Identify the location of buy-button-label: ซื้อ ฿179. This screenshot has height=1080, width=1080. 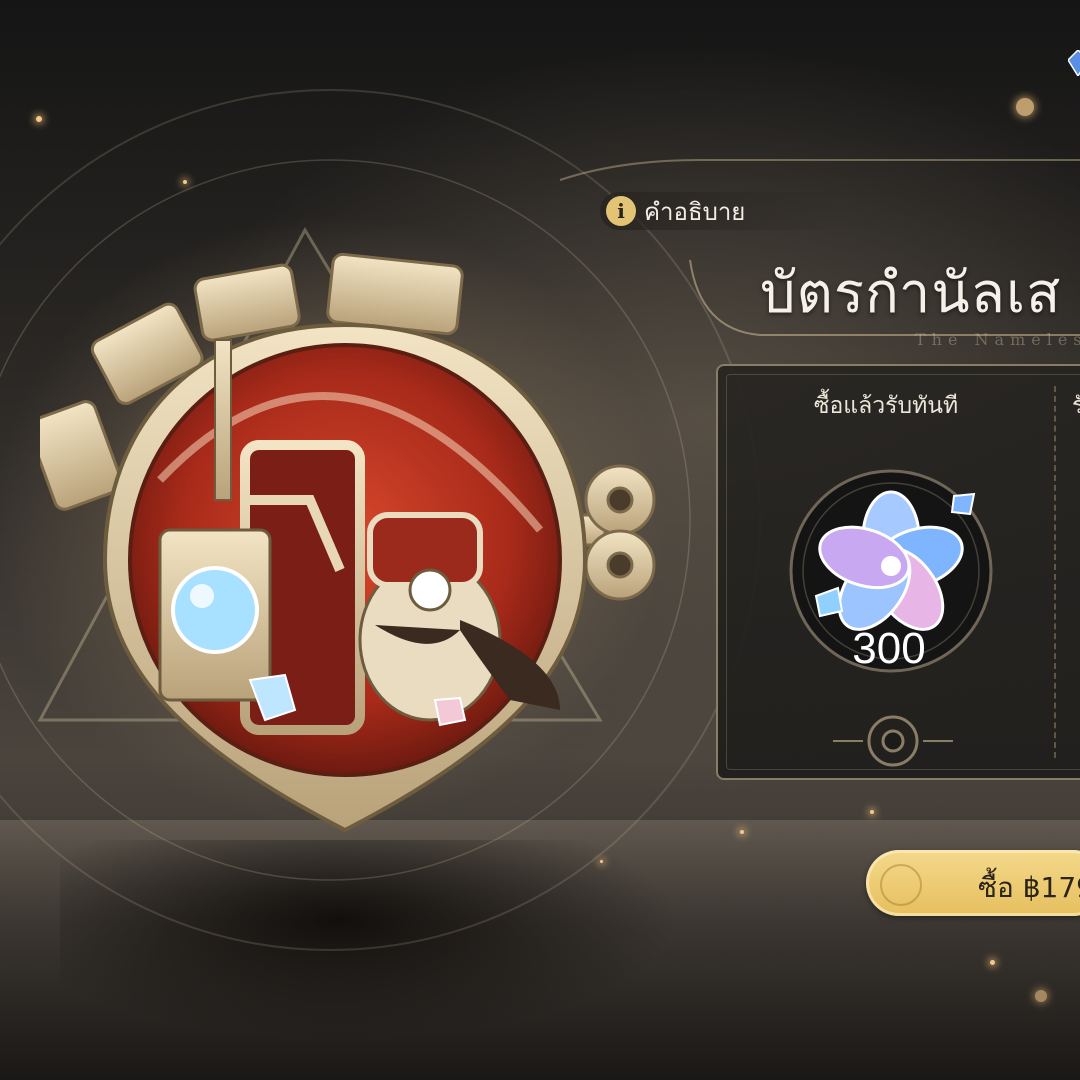
(1029, 887).